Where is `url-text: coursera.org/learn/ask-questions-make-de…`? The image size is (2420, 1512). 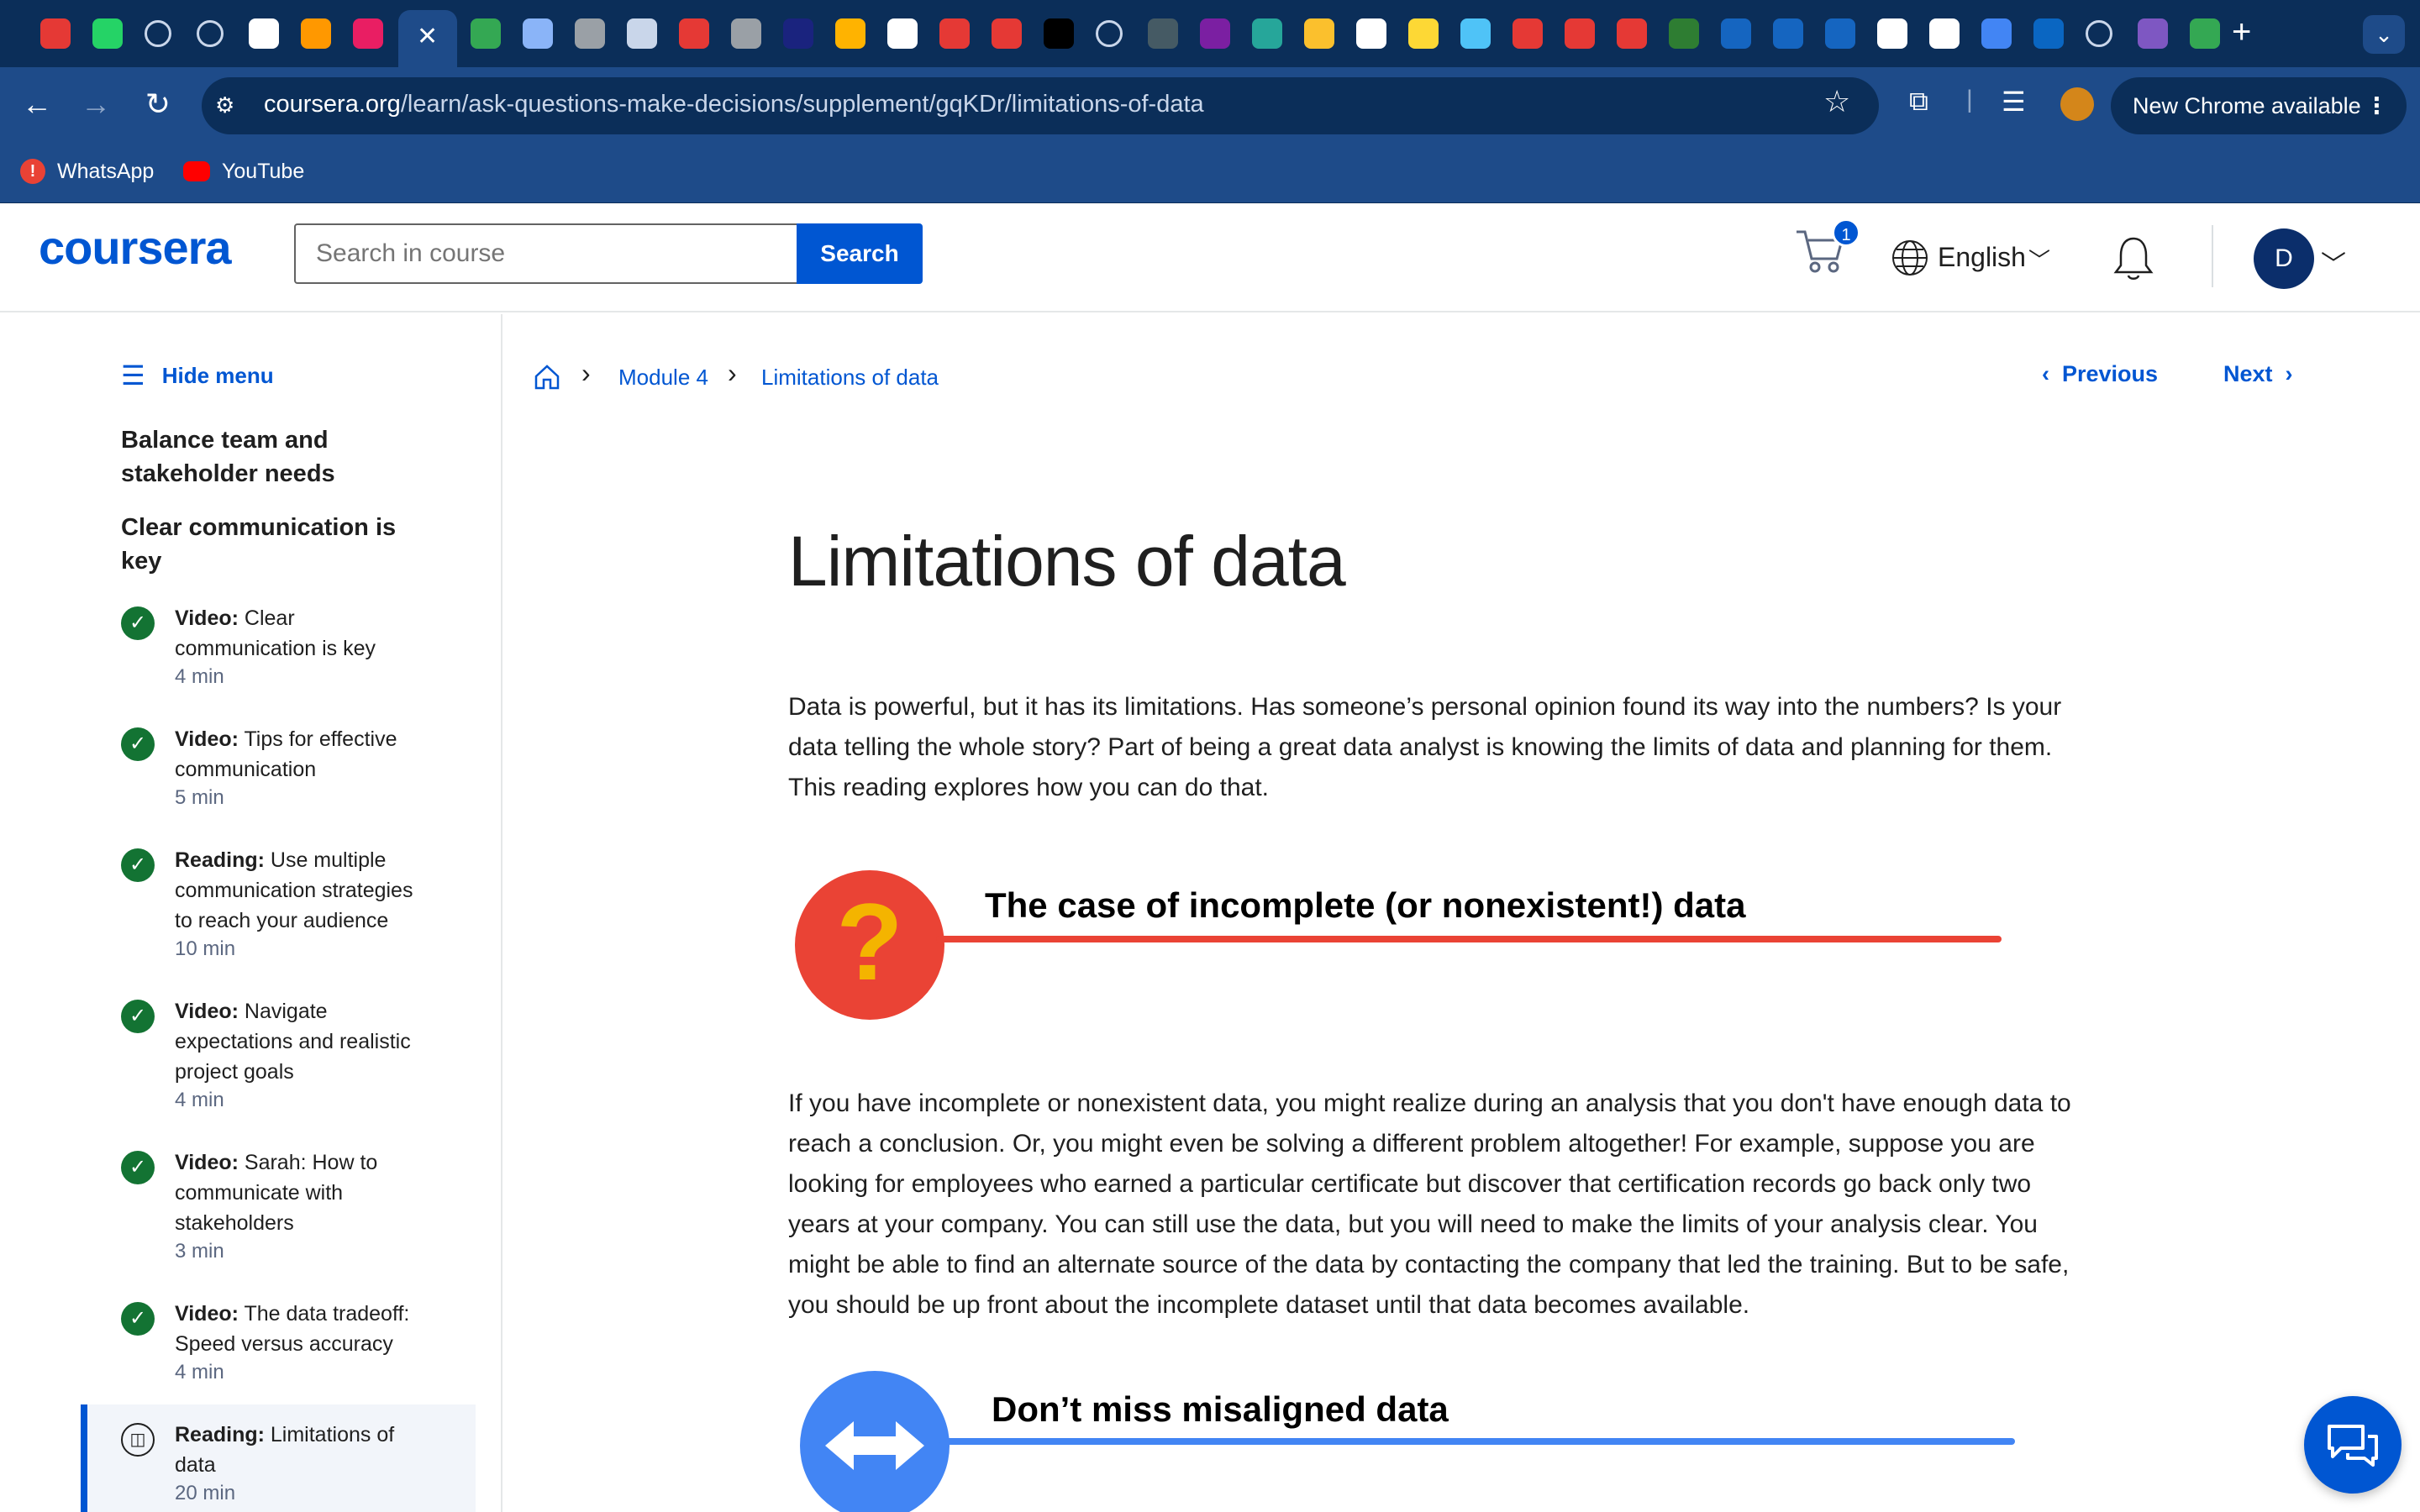 url-text: coursera.org/learn/ask-questions-make-de… is located at coordinates (734, 104).